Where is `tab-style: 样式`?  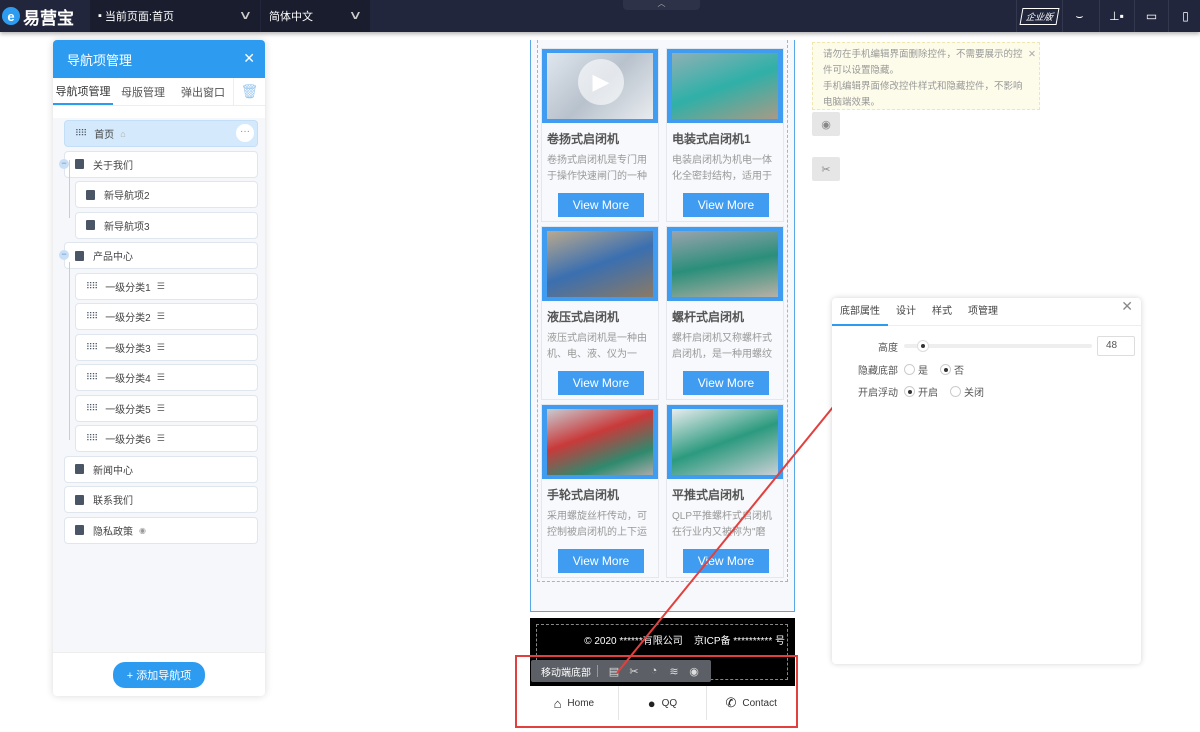
tab-style: 样式 is located at coordinates (942, 312).